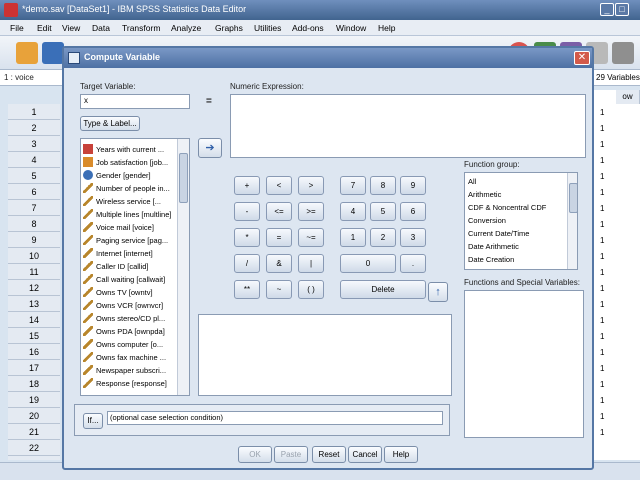 This screenshot has height=480, width=640. Describe the element at coordinates (141, 28) in the screenshot. I see `menu-transform: Transform` at that location.